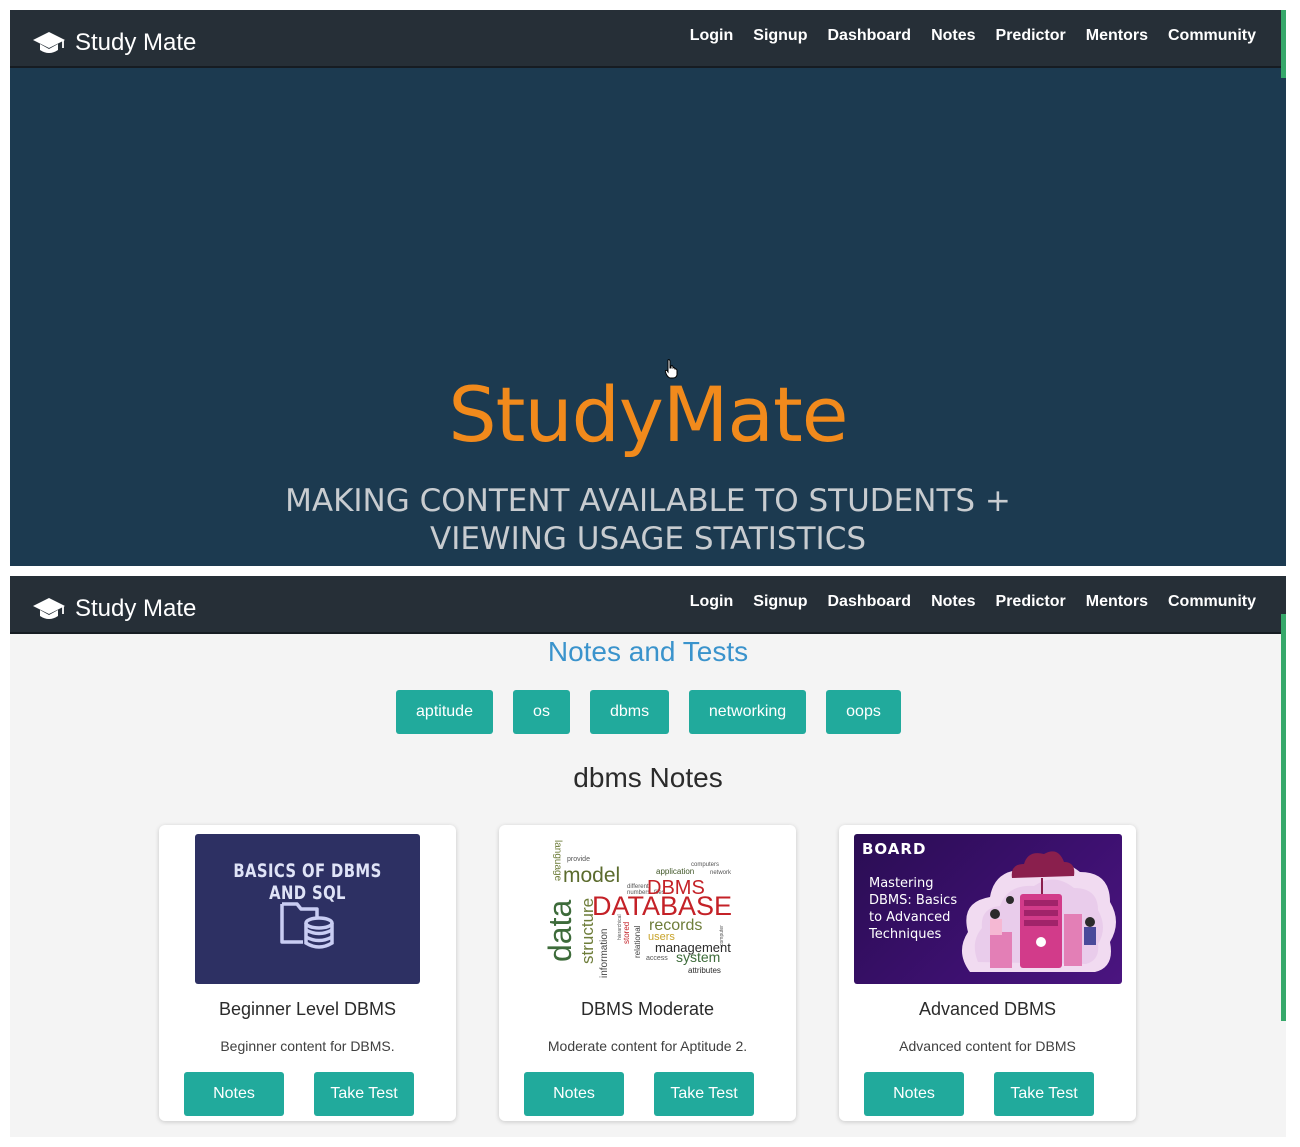 The height and width of the screenshot is (1147, 1300). I want to click on board-logo: BOARD, so click(894, 849).